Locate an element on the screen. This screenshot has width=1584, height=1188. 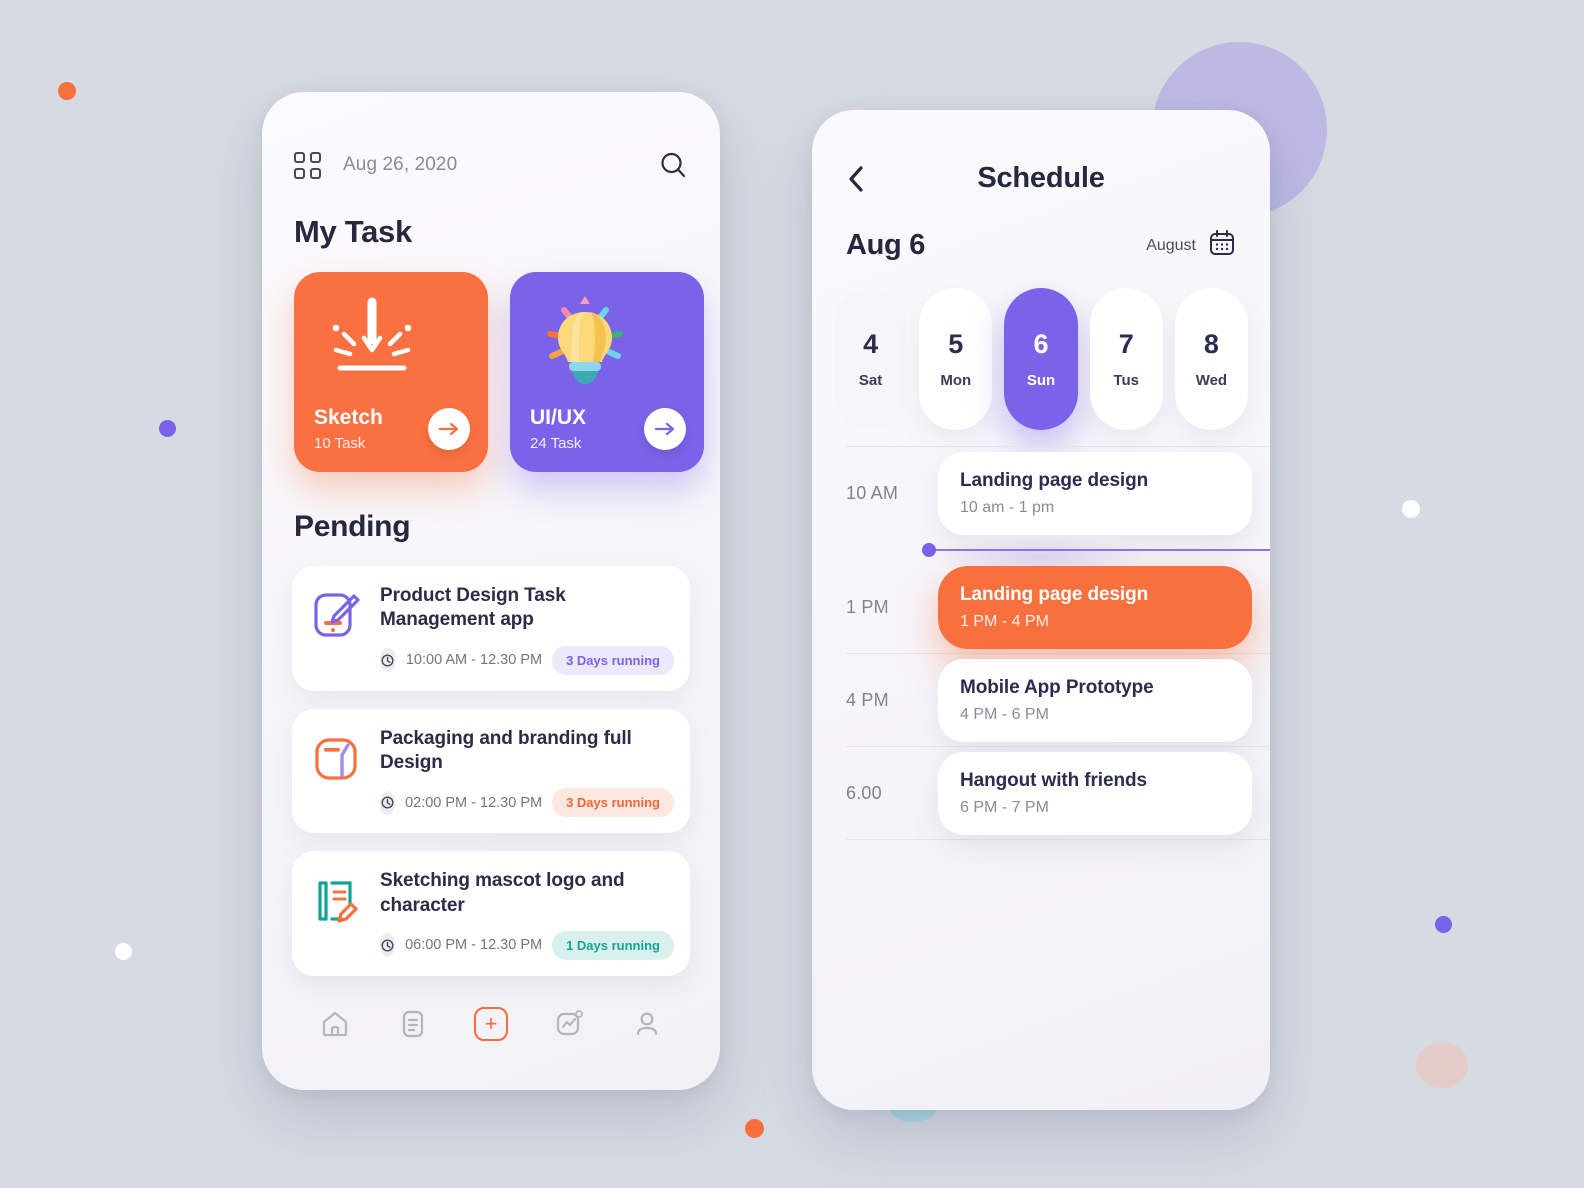
task-time: 10:00 AM - 12.30 PM is located at coordinates (474, 660).